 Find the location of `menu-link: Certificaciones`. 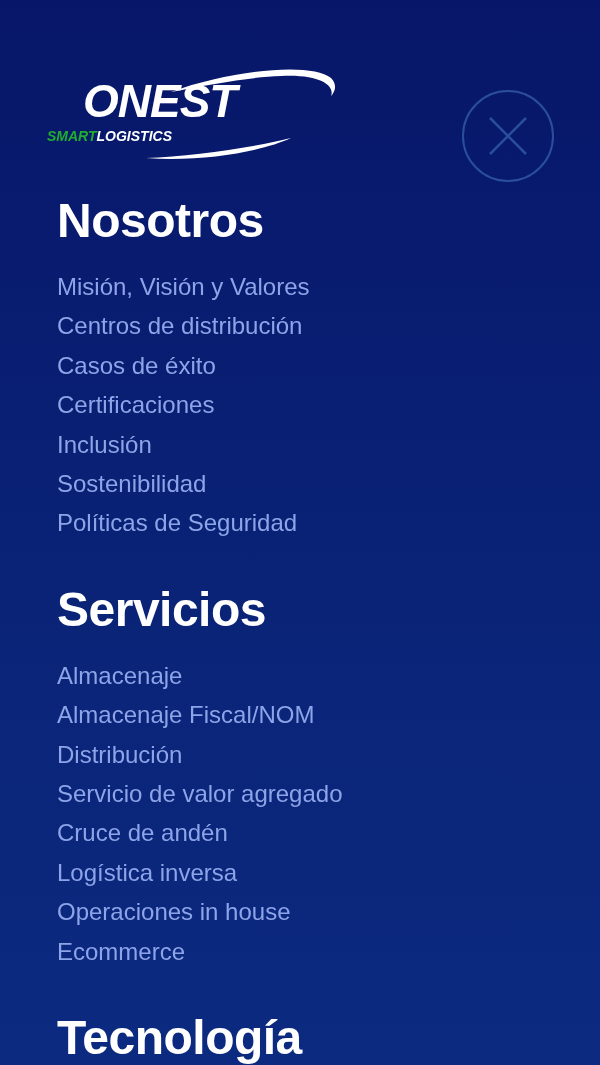

menu-link: Certificaciones is located at coordinates (136, 405).